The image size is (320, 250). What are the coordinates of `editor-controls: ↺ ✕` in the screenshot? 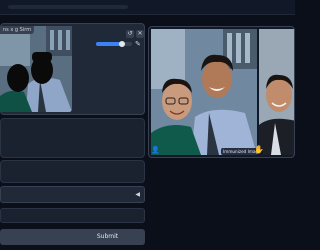 It's located at (135, 34).